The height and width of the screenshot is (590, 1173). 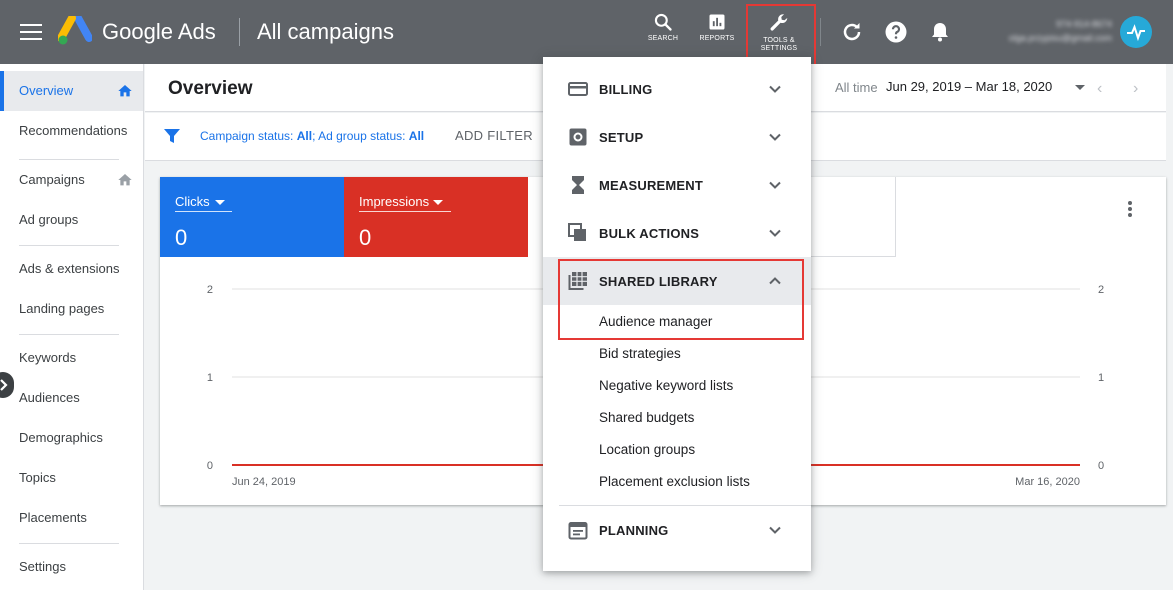 I want to click on sidebar-item-label: Recommendations, so click(x=73, y=130).